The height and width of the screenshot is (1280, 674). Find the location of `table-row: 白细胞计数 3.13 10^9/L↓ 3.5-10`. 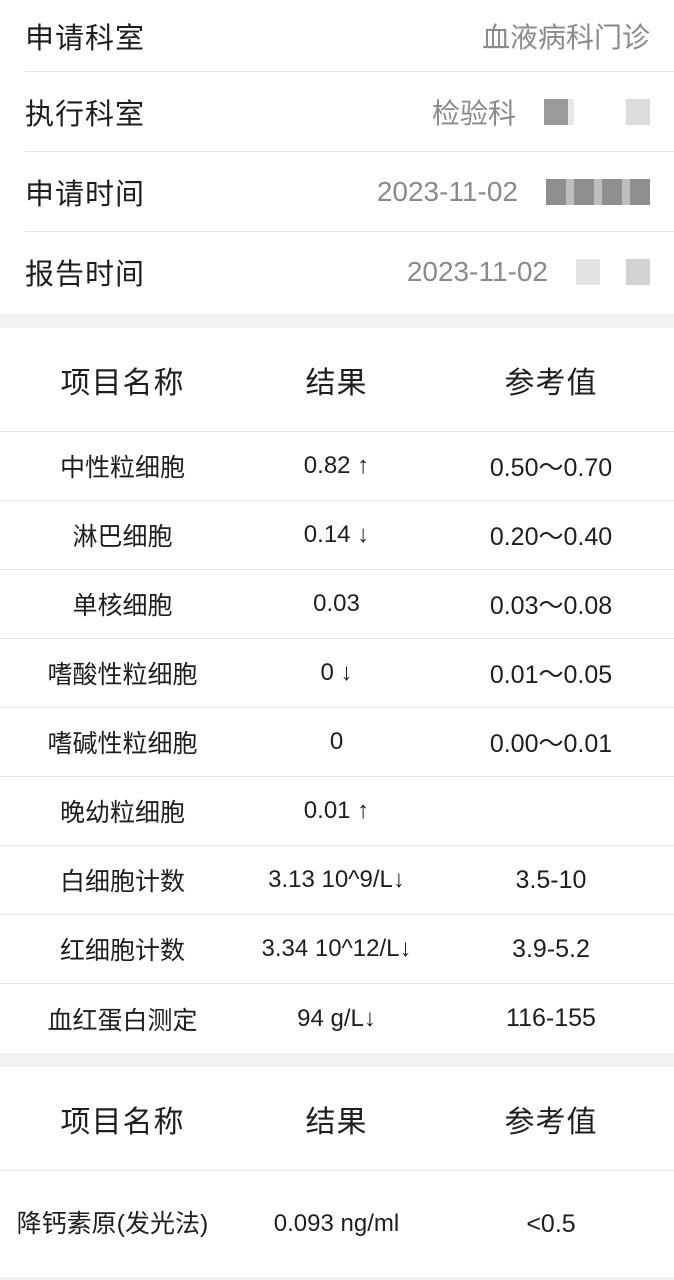

table-row: 白细胞计数 3.13 10^9/L↓ 3.5-10 is located at coordinates (337, 880).